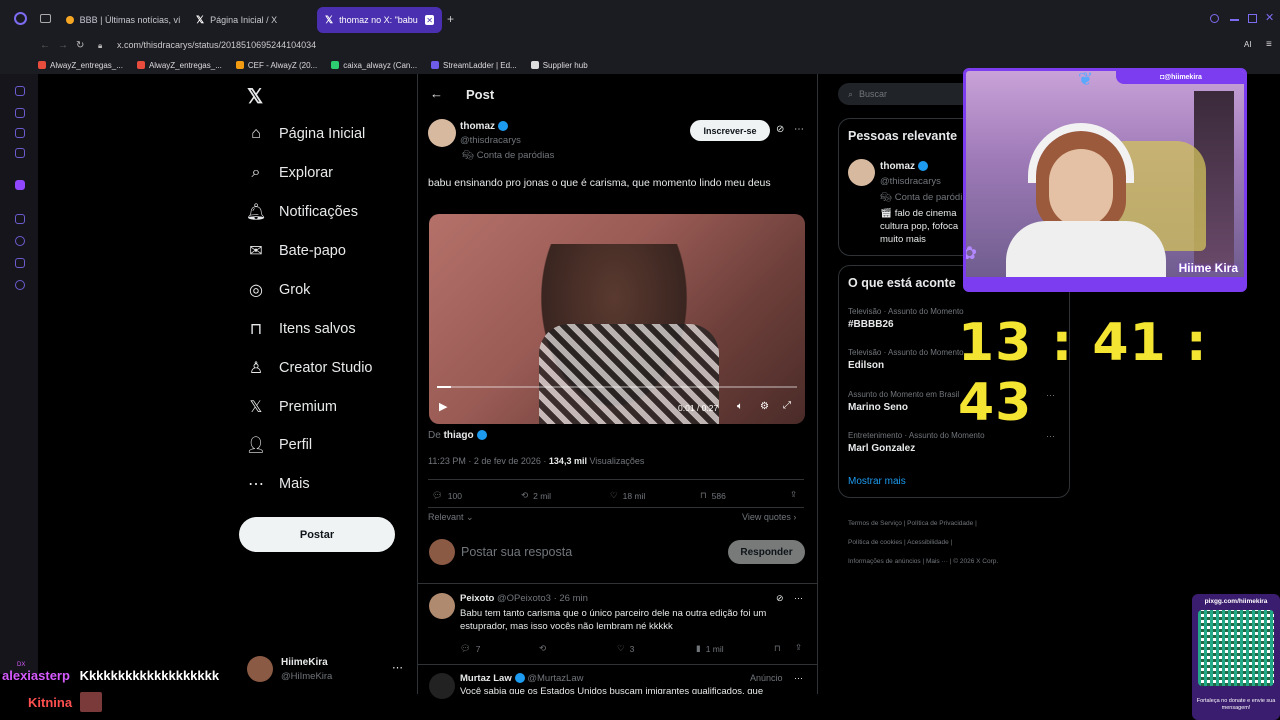 The width and height of the screenshot is (1280, 720). Describe the element at coordinates (20, 185) in the screenshot. I see `twitch-icon` at that location.